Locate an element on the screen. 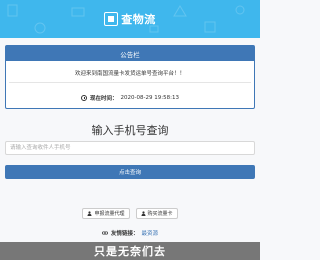  logo-text: 查物流 is located at coordinates (138, 19).